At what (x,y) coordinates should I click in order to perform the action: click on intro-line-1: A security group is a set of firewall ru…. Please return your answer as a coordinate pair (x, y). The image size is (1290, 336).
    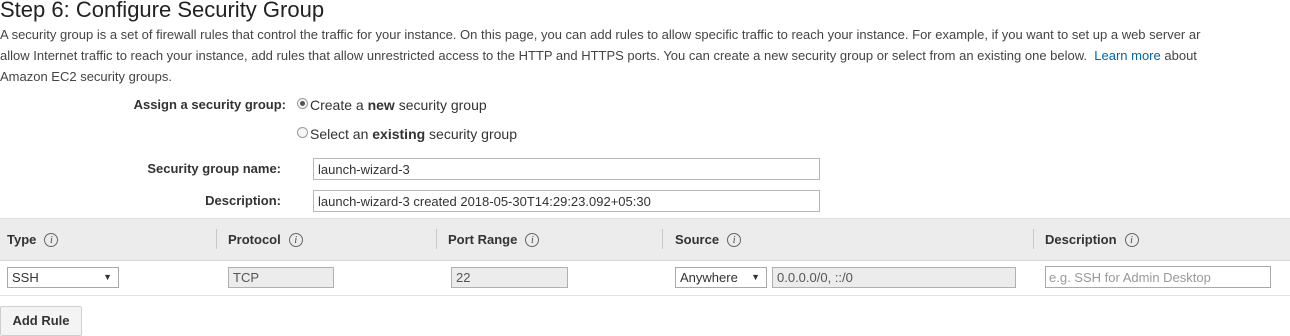
    Looking at the image, I should click on (600, 34).